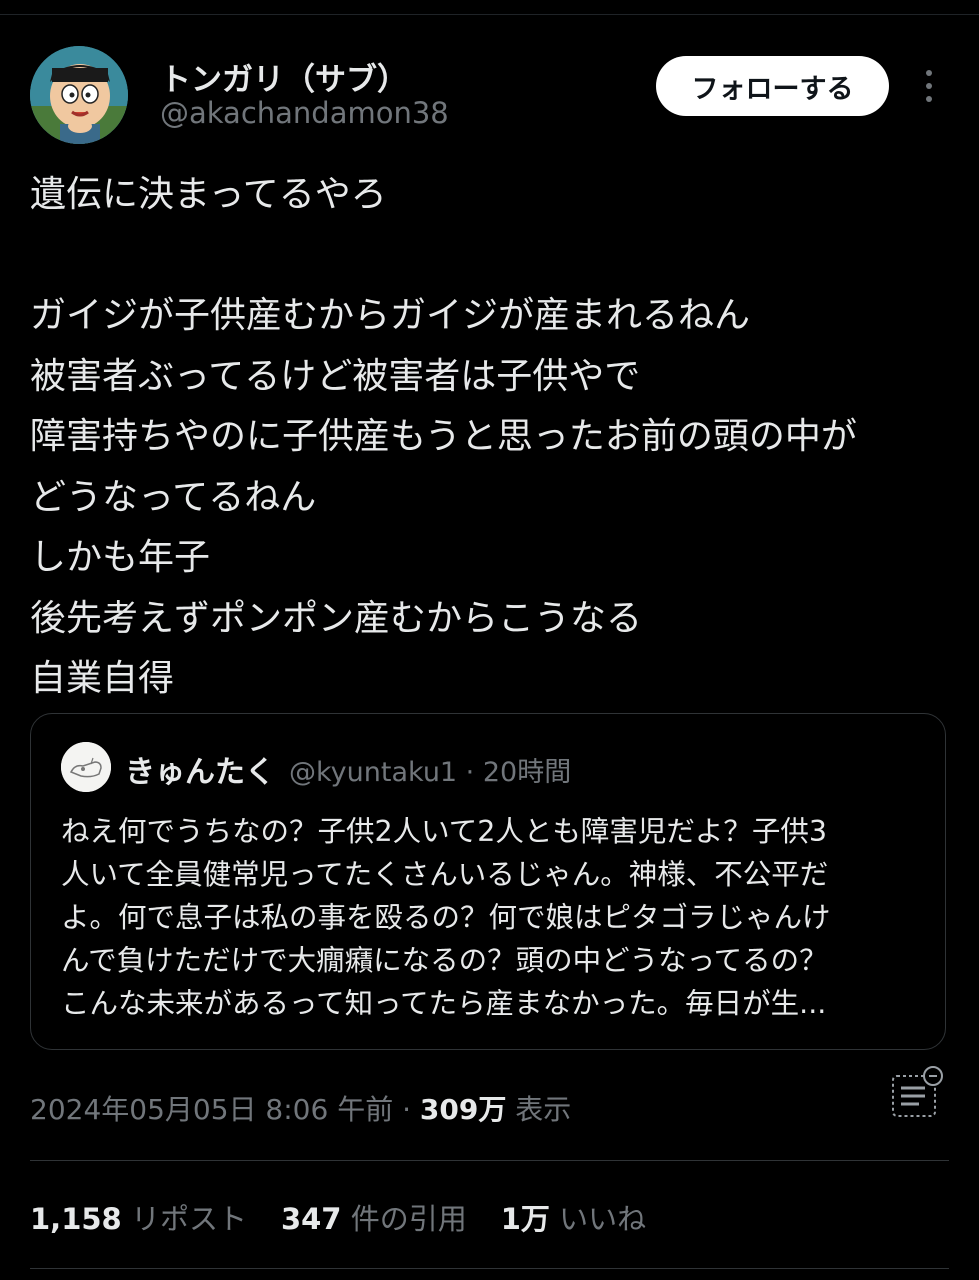 The height and width of the screenshot is (1280, 979). What do you see at coordinates (79, 95) in the screenshot?
I see `author-avatar` at bounding box center [79, 95].